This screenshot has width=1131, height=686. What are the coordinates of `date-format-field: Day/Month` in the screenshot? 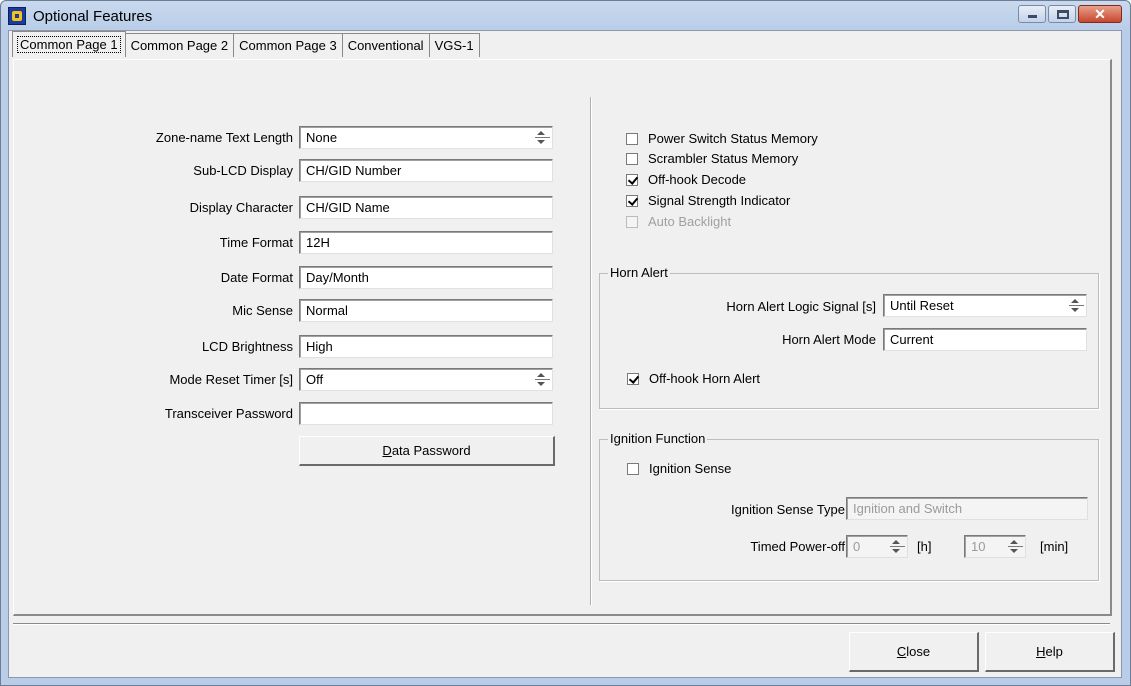 It's located at (426, 277).